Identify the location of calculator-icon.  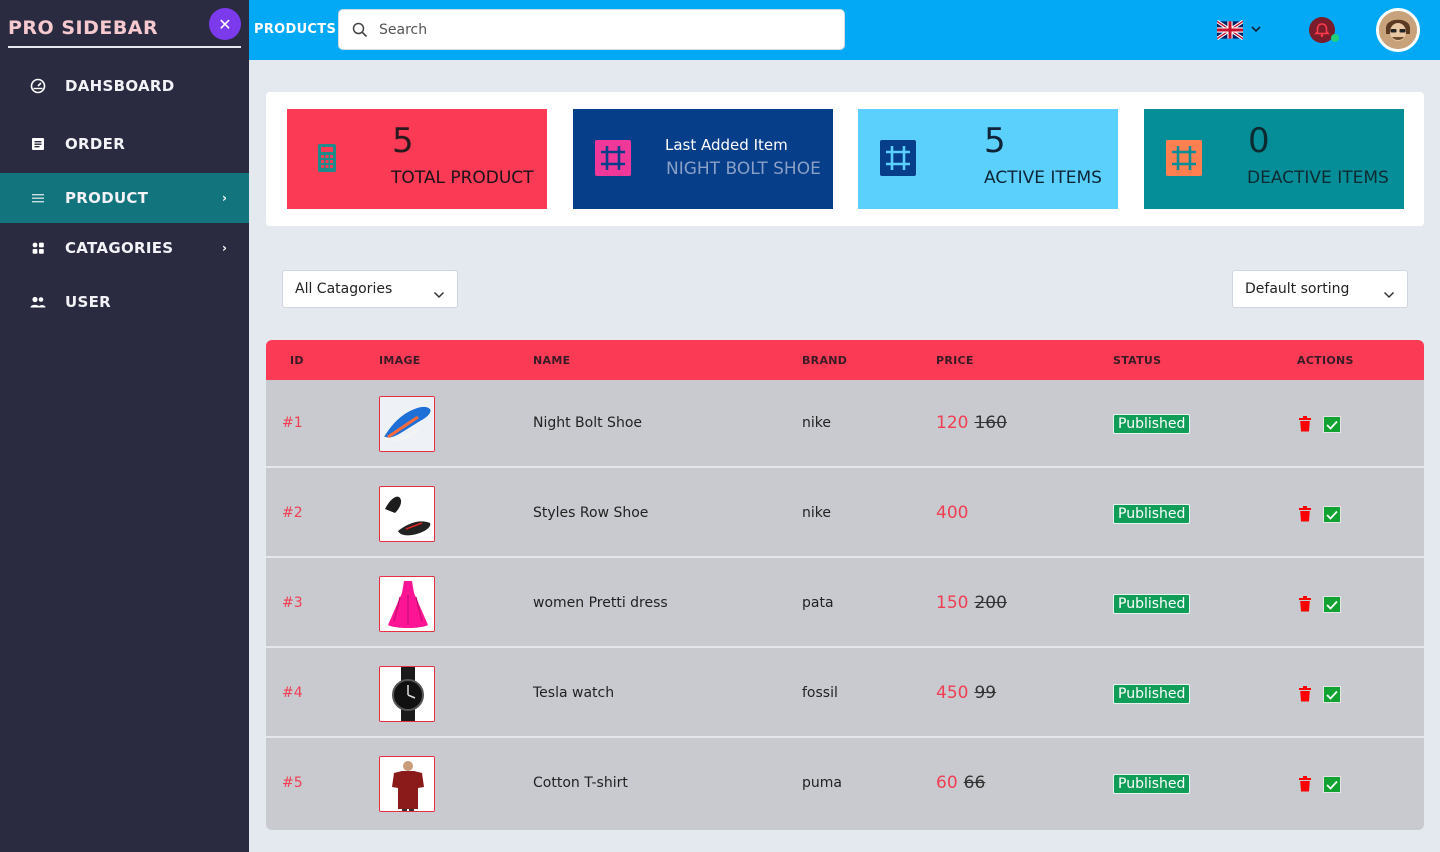
(327, 158).